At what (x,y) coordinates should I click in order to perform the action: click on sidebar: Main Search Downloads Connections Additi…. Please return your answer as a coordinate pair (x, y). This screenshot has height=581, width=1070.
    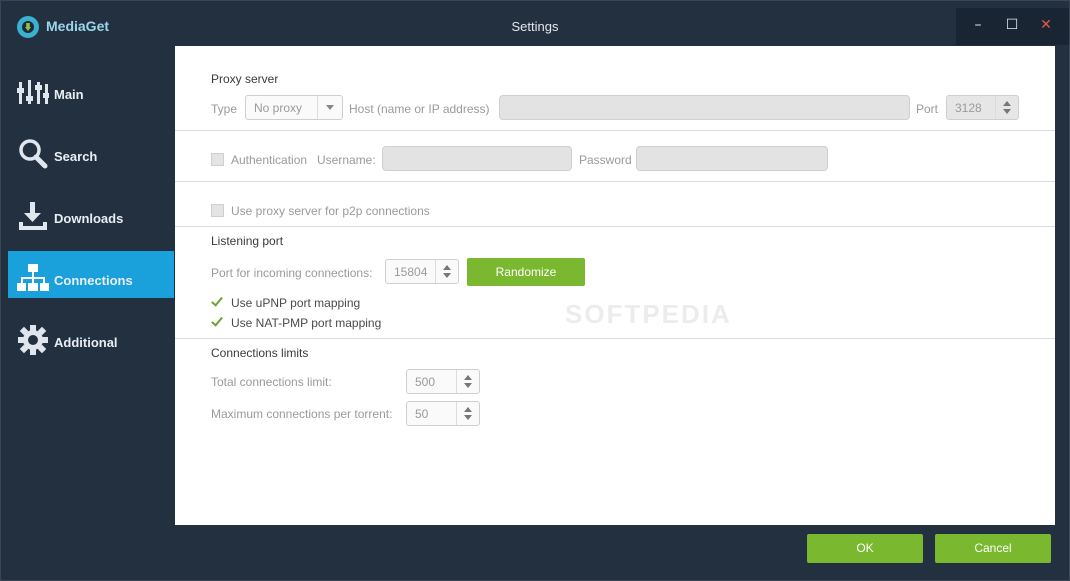
    Looking at the image, I should click on (91, 291).